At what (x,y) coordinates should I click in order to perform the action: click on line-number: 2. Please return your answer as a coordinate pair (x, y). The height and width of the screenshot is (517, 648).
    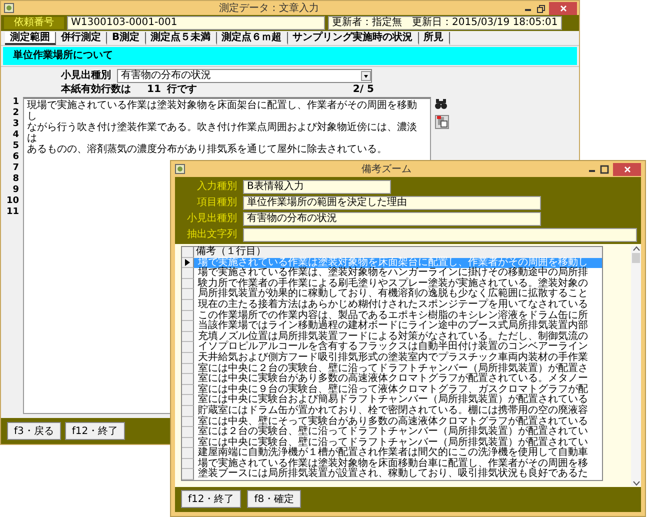
    Looking at the image, I should click on (15, 113).